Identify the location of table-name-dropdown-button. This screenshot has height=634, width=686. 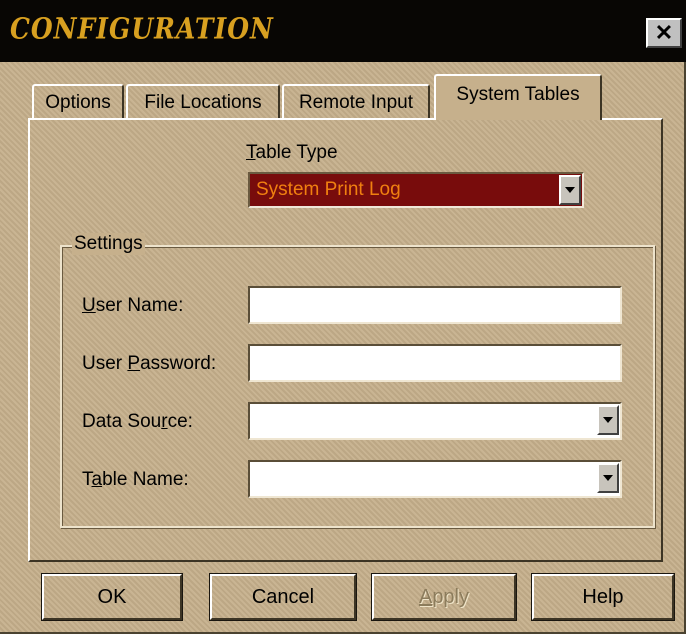
(608, 478).